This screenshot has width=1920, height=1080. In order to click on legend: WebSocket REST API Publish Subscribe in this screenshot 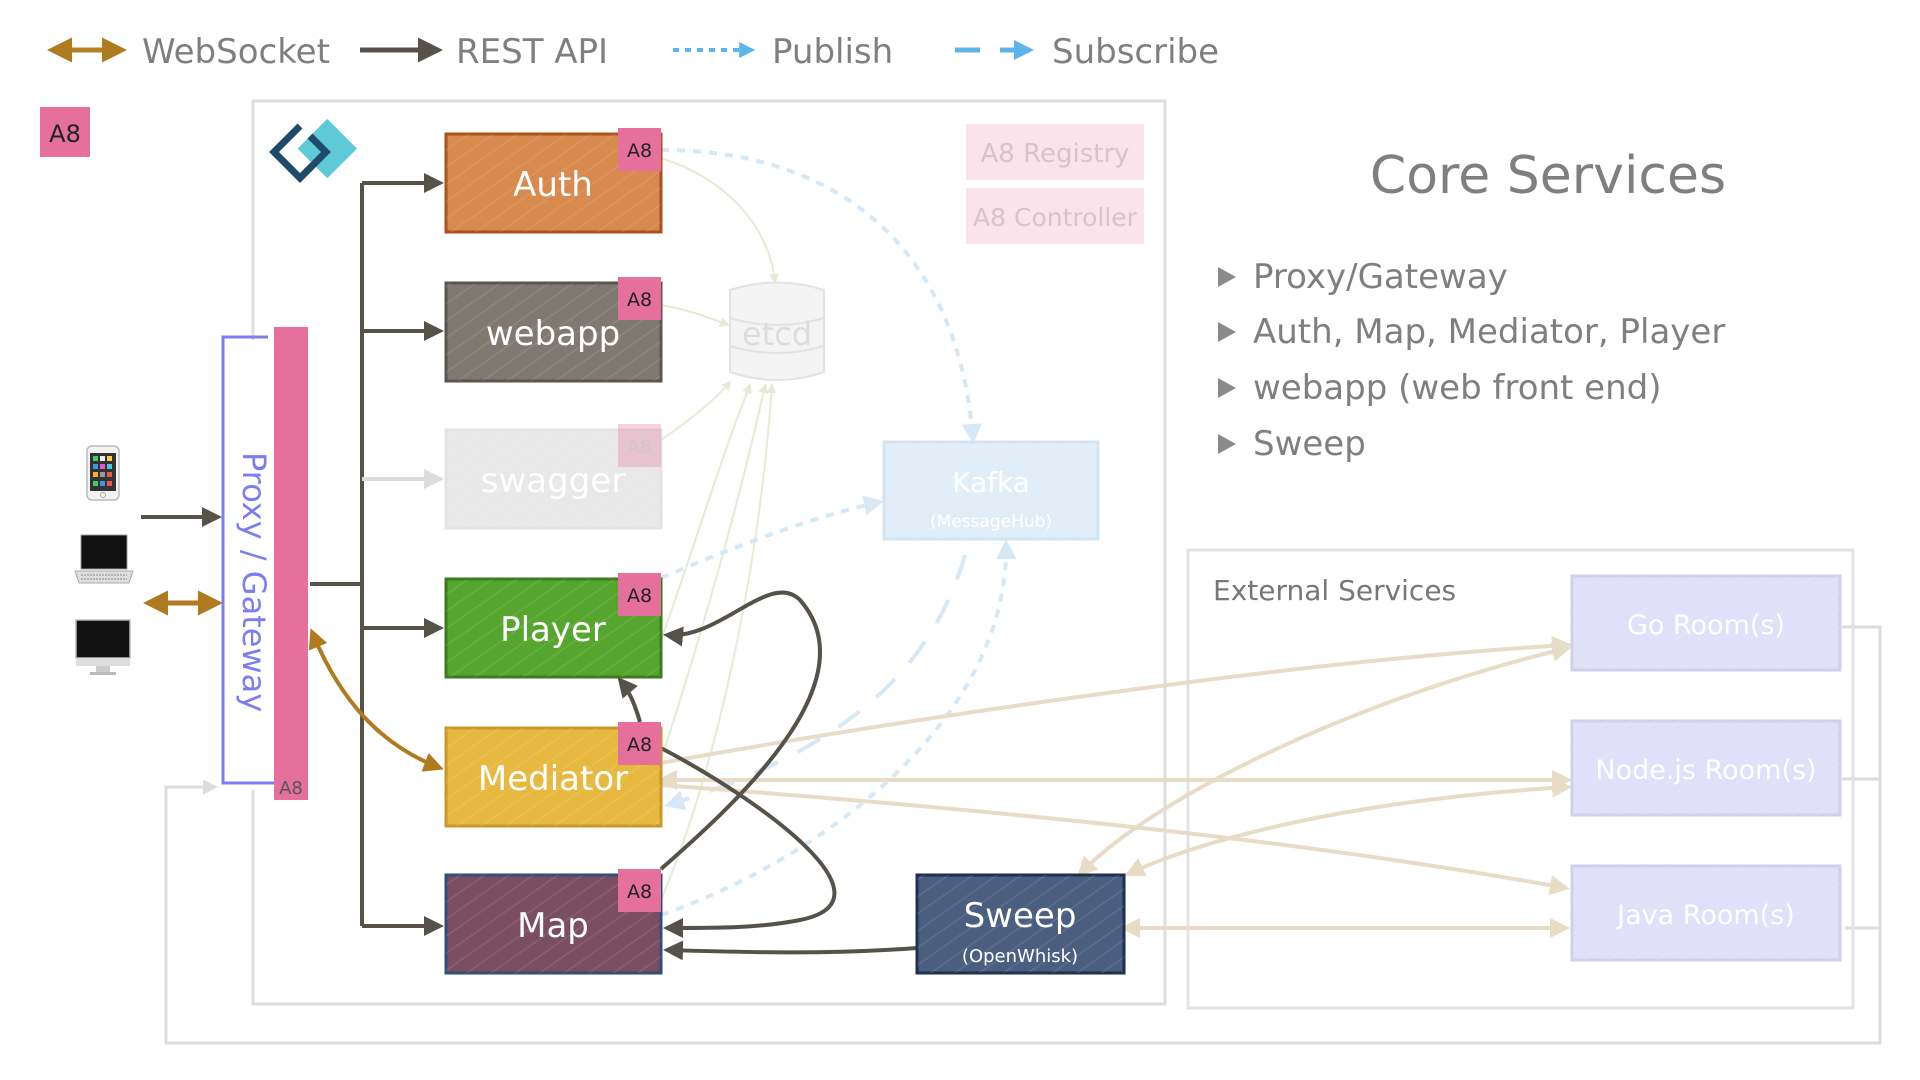, I will do `click(633, 52)`.